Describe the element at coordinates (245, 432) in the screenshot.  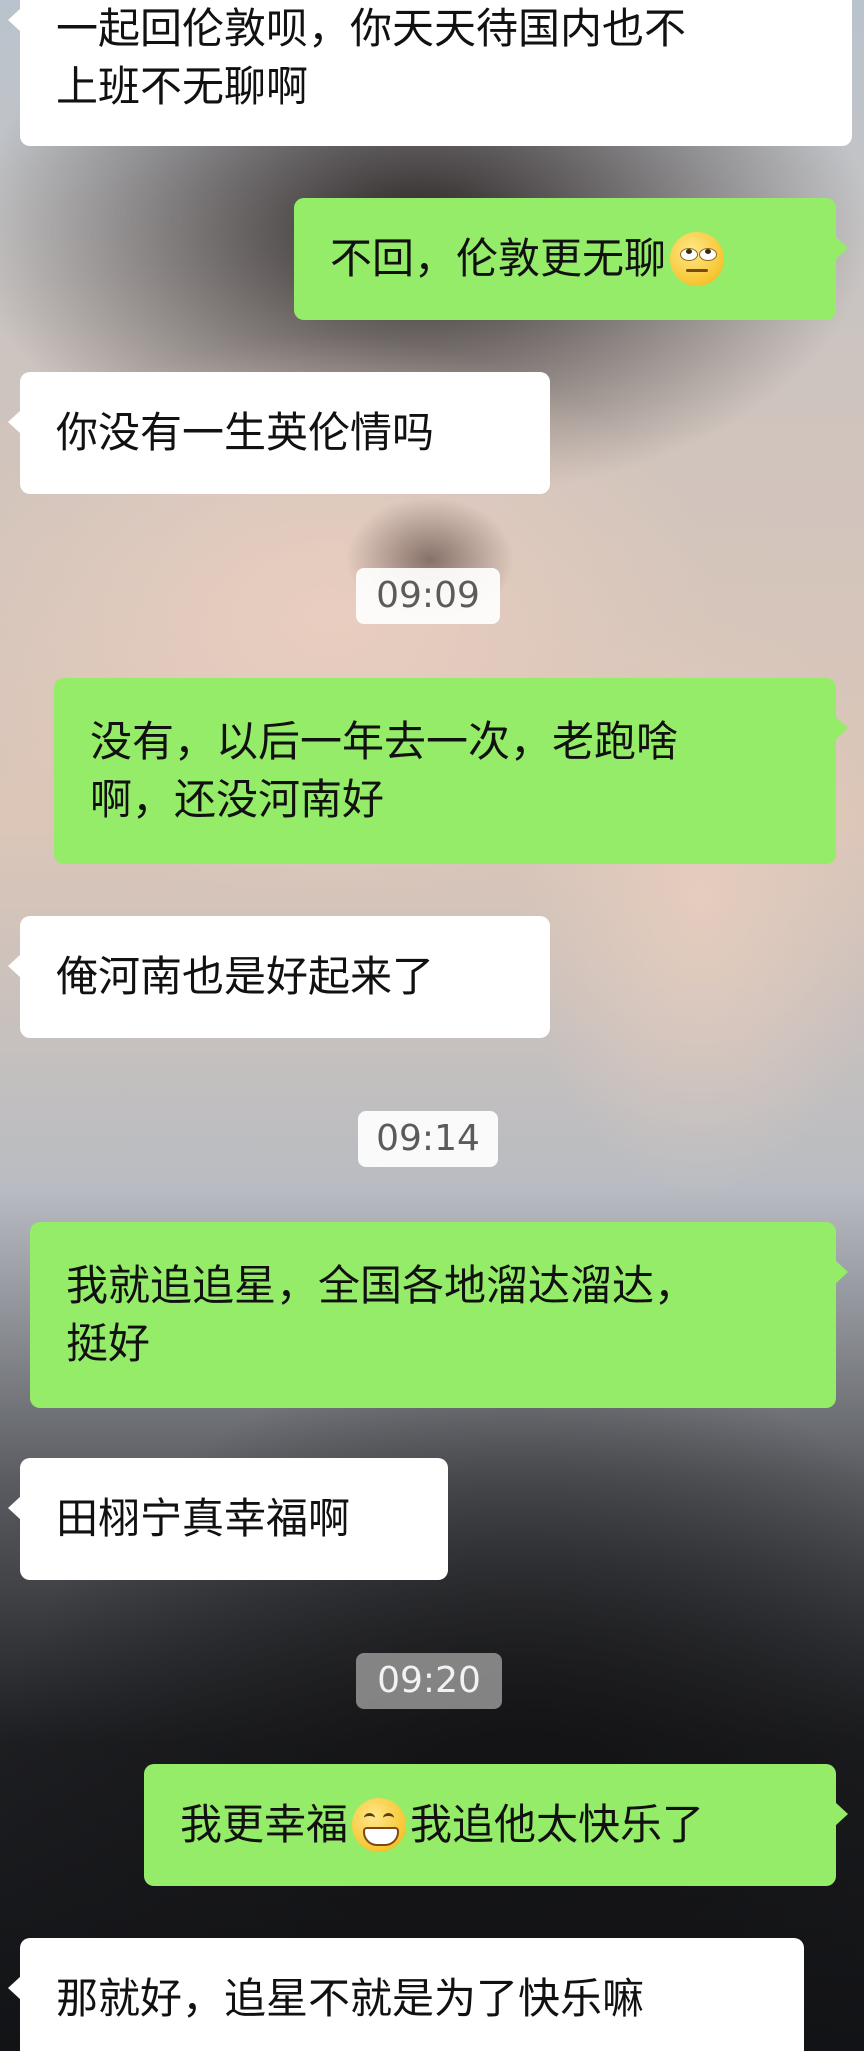
I see `message-text: 你没有一生英伦情吗` at that location.